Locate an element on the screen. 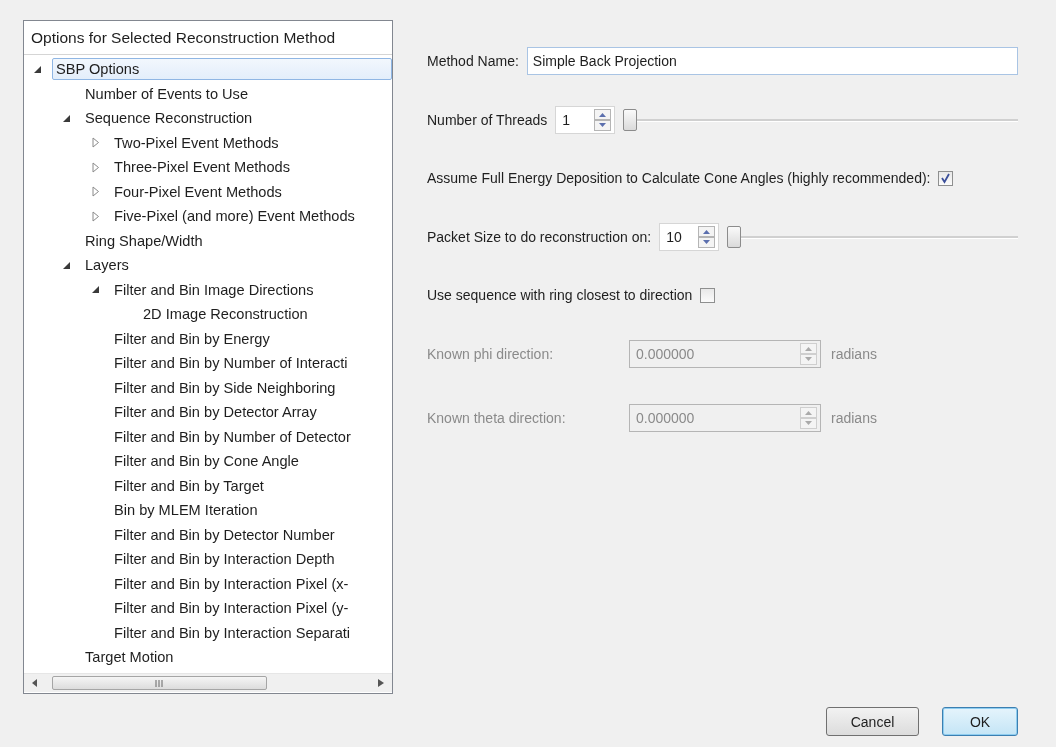  tree-item: Layers is located at coordinates (107, 265).